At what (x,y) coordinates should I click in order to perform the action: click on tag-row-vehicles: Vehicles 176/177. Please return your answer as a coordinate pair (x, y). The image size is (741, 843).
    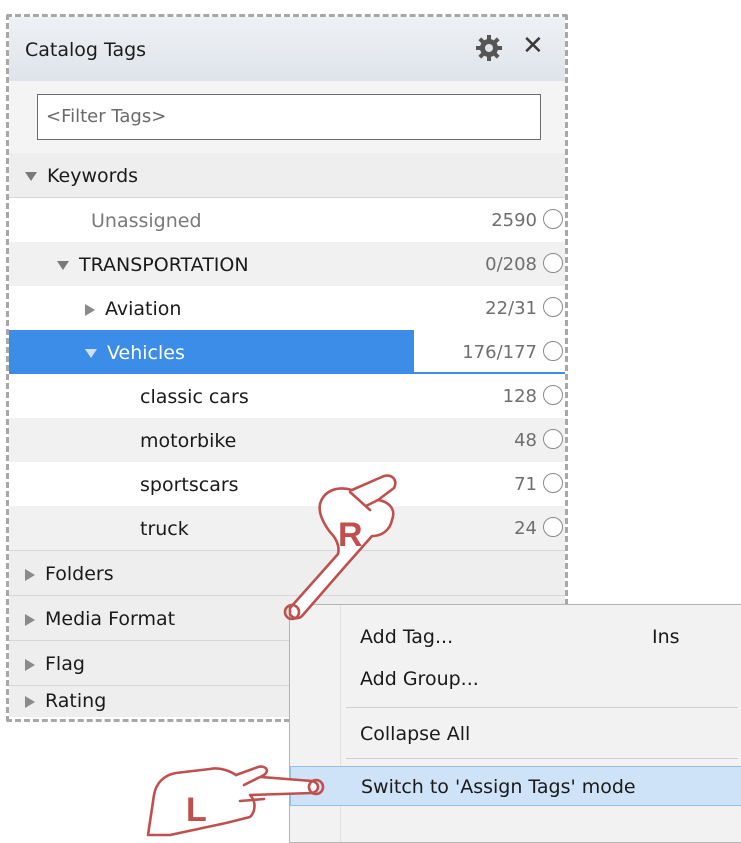
    Looking at the image, I should click on (287, 352).